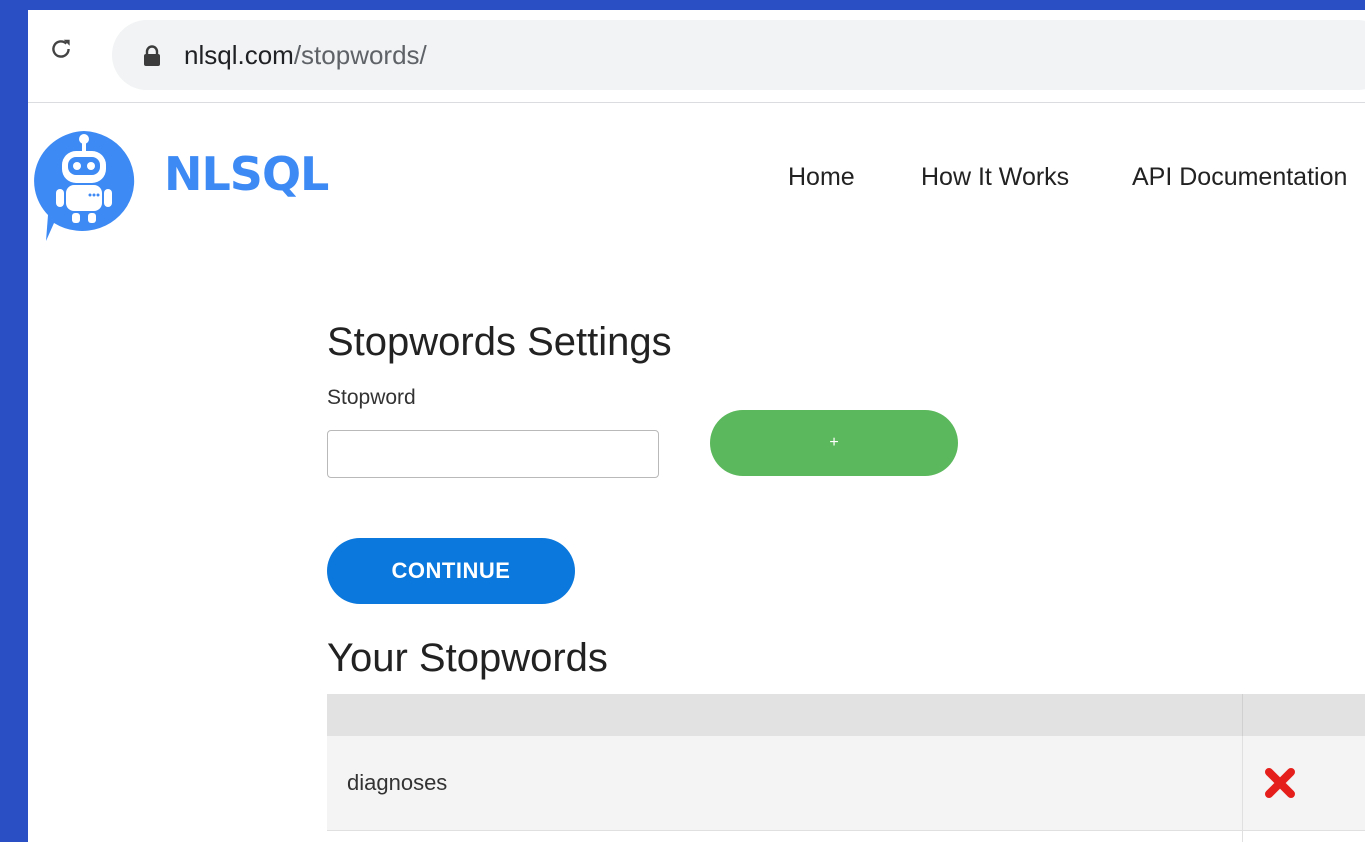 This screenshot has width=1365, height=842. I want to click on url-path: /stopwords/, so click(360, 55).